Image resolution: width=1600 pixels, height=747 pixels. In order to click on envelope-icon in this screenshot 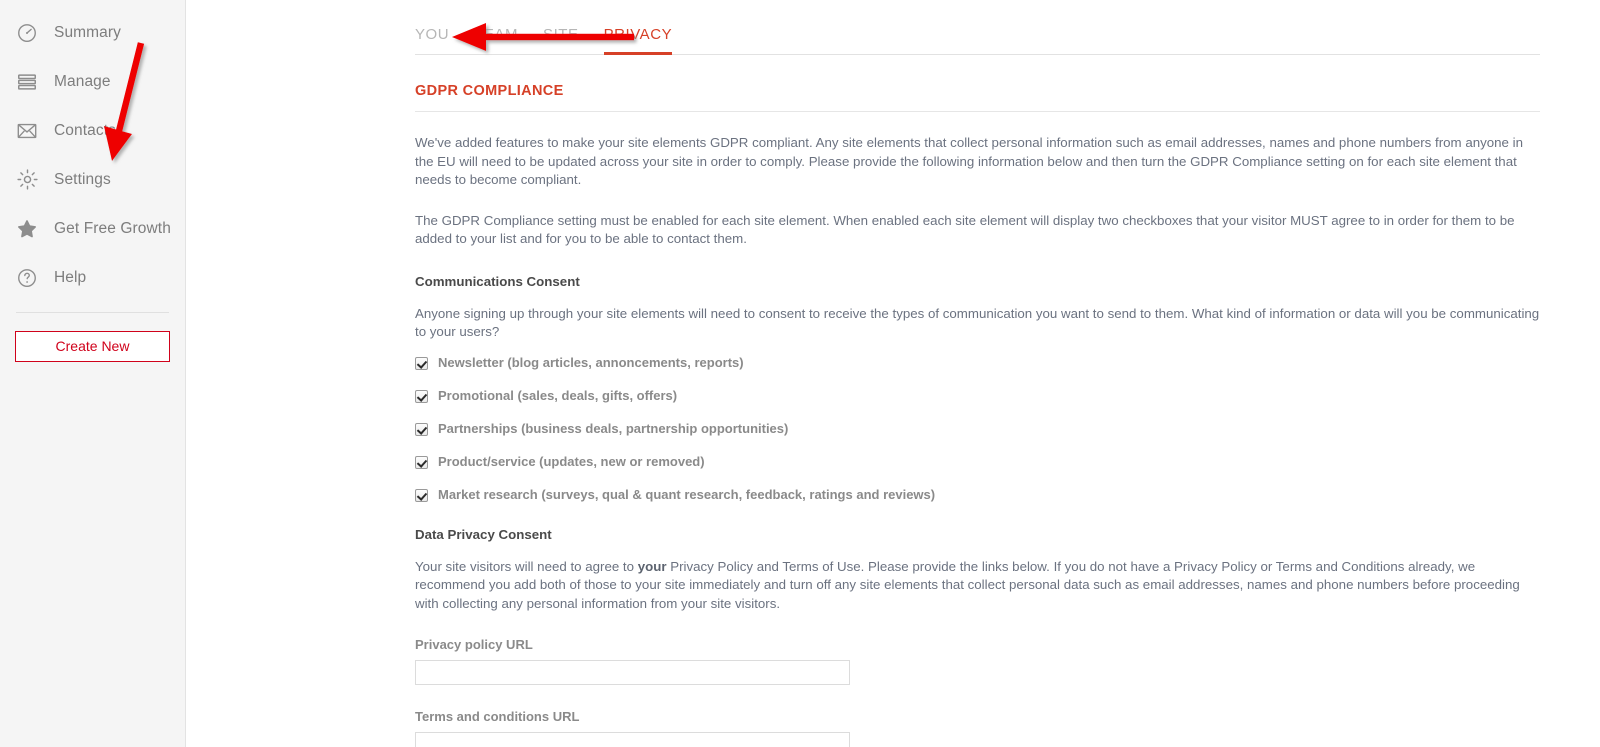, I will do `click(27, 131)`.